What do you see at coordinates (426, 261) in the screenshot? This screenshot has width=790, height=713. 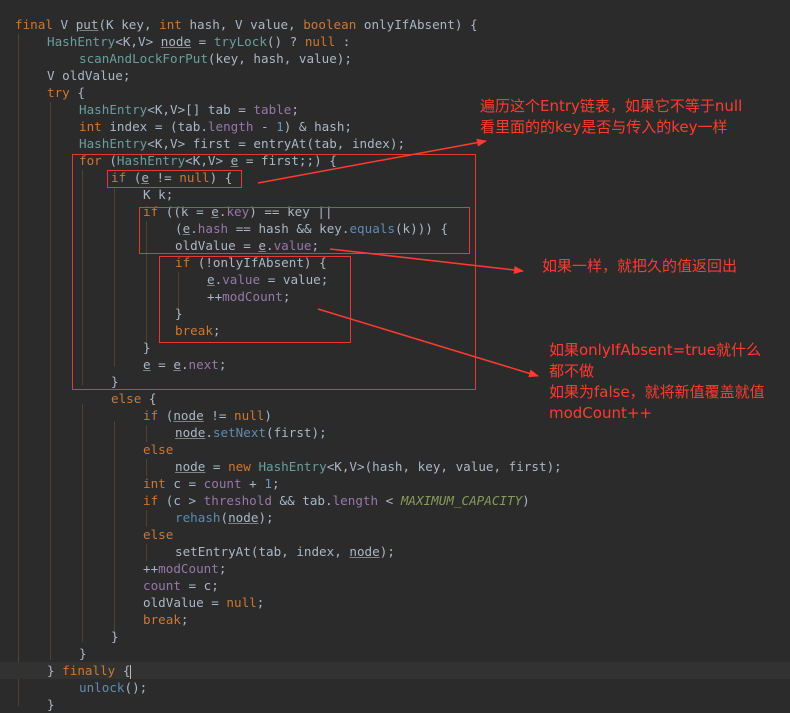 I see `arrow-to-note2` at bounding box center [426, 261].